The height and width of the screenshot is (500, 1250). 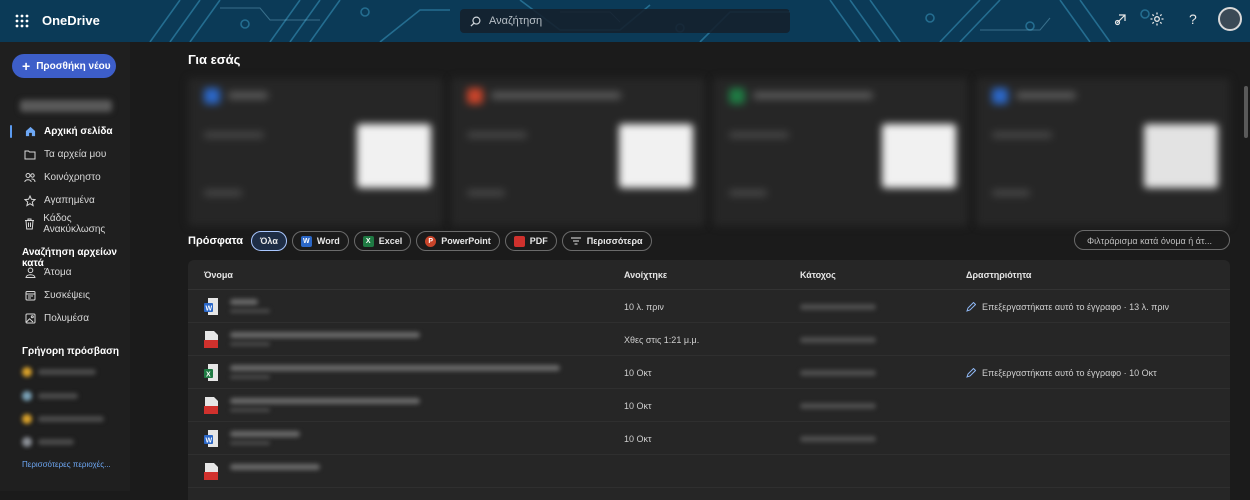 I want to click on filter-label: Word, so click(x=328, y=241).